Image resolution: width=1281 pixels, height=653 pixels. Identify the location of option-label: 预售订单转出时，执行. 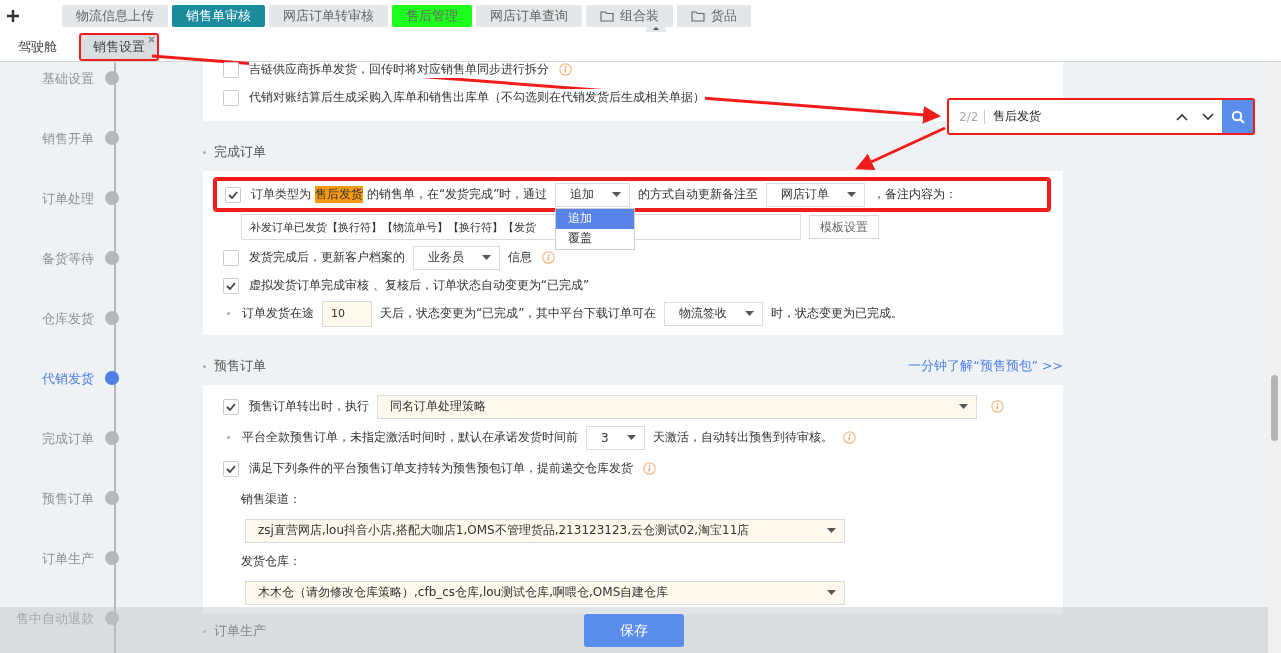
(309, 406).